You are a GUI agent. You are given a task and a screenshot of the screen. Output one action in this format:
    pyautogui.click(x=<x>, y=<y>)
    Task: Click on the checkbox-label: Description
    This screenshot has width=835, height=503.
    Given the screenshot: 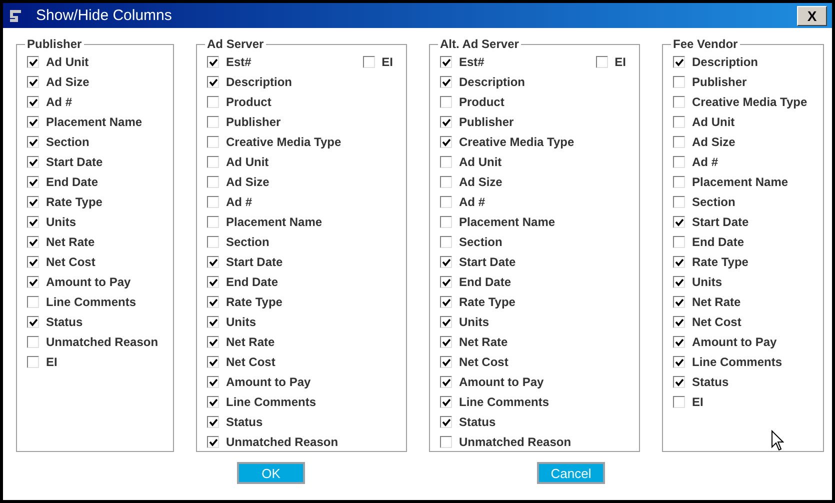 What is the action you would take?
    pyautogui.click(x=492, y=82)
    